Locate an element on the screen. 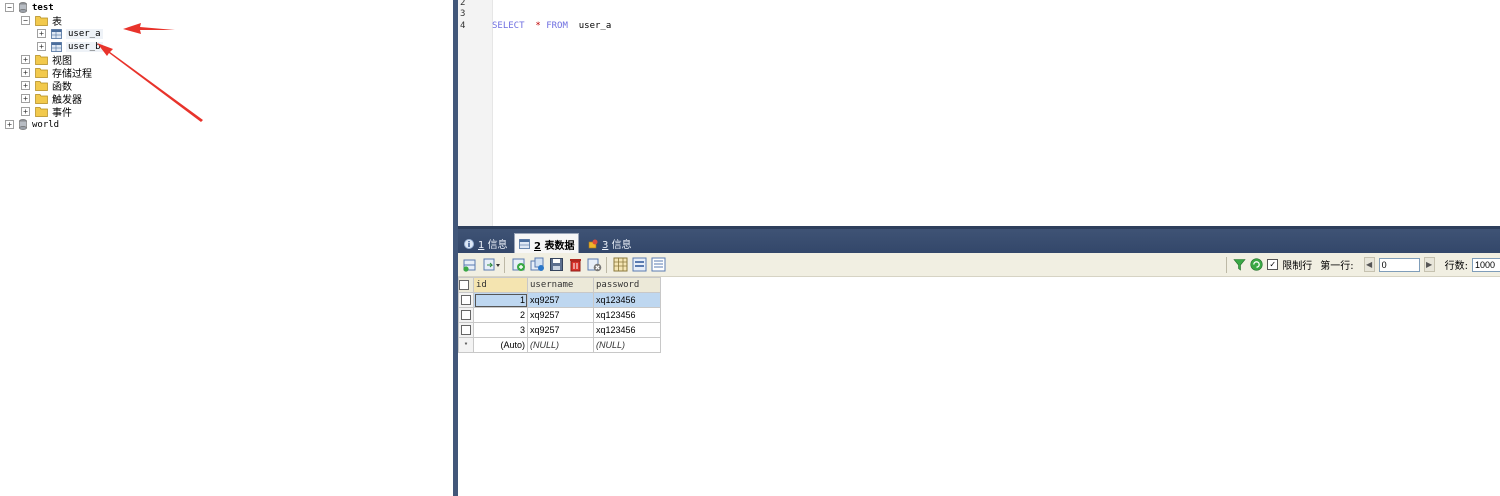 The height and width of the screenshot is (496, 1500). table-row: 2 xq9257 xq123456 is located at coordinates (559, 315).